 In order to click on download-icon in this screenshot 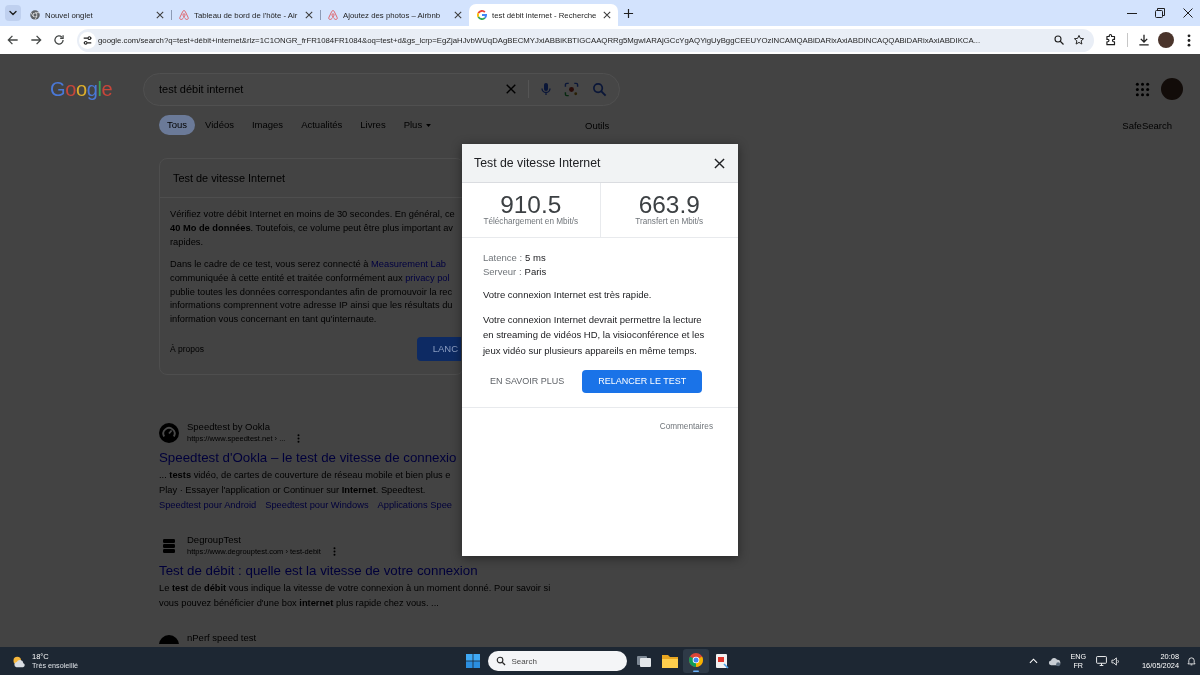, I will do `click(1144, 40)`.